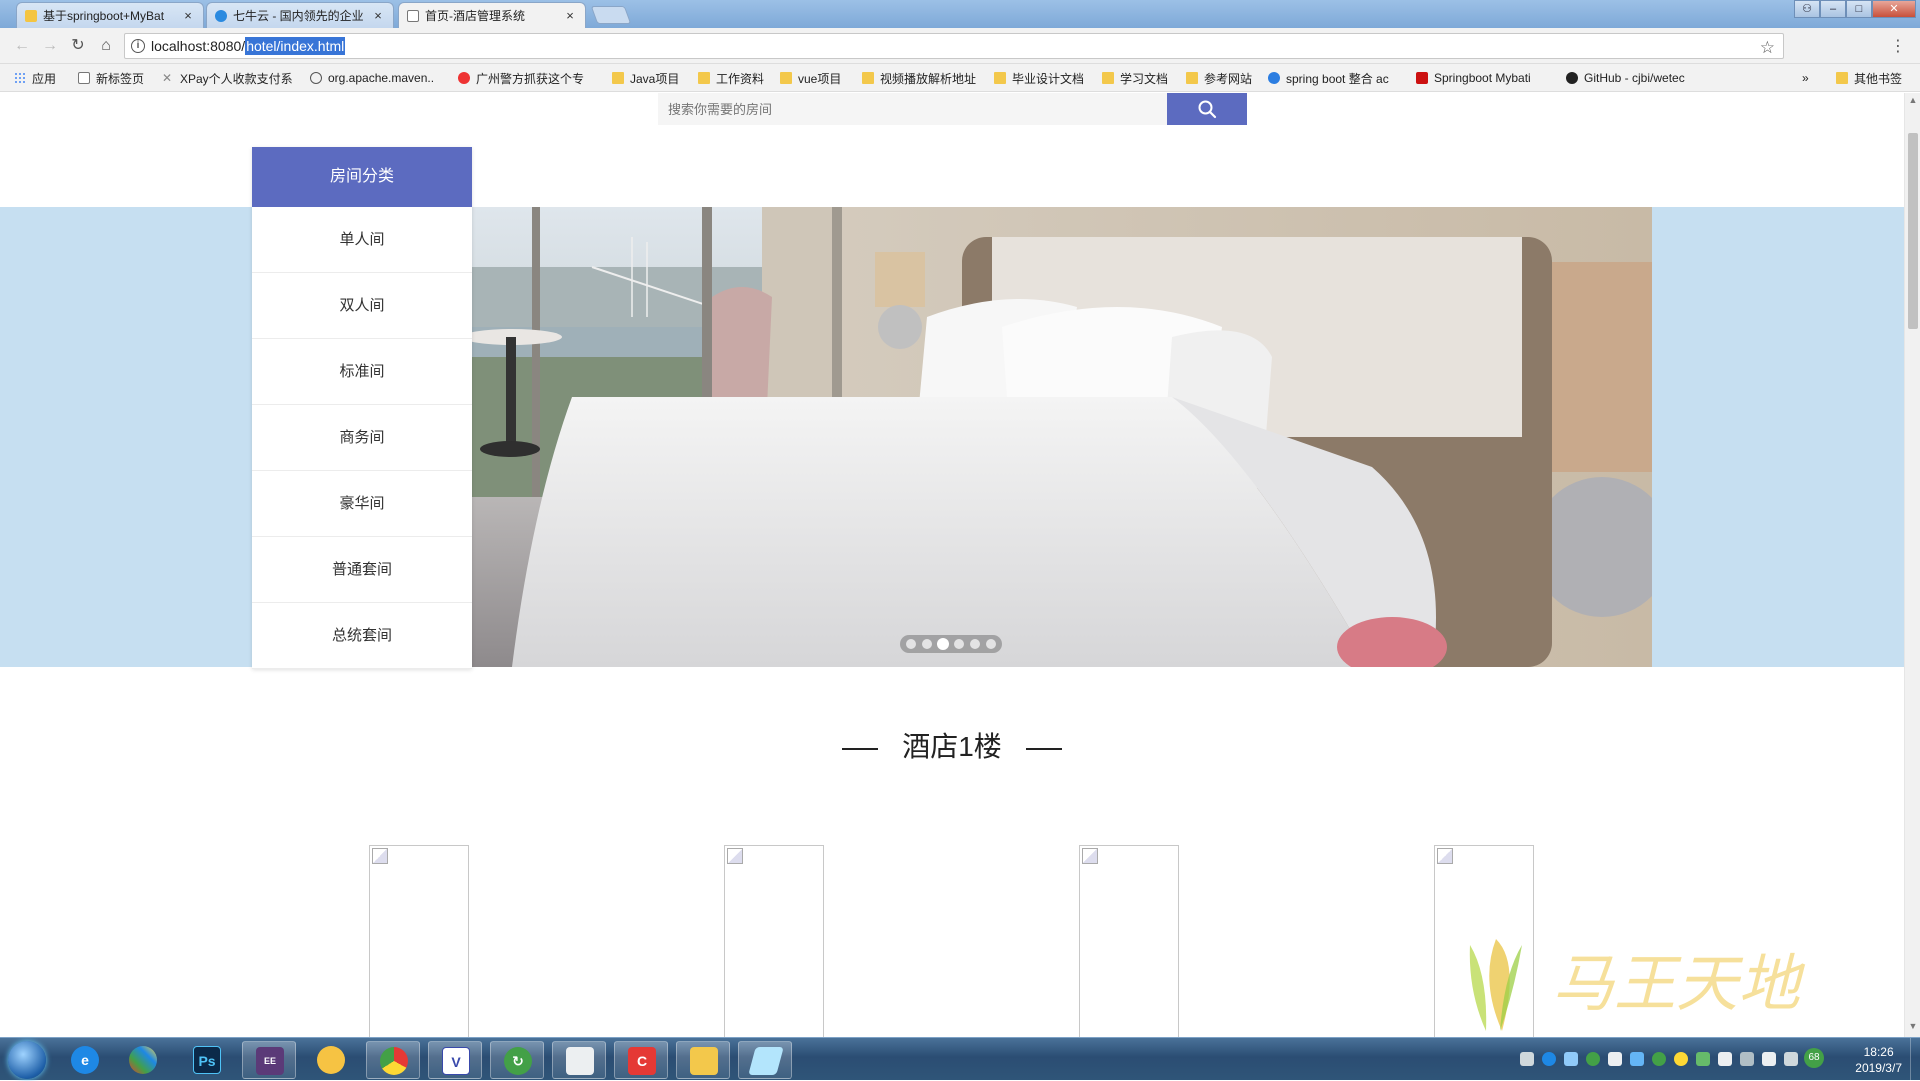 The image size is (1920, 1081). I want to click on keyboard-icon, so click(1527, 1059).